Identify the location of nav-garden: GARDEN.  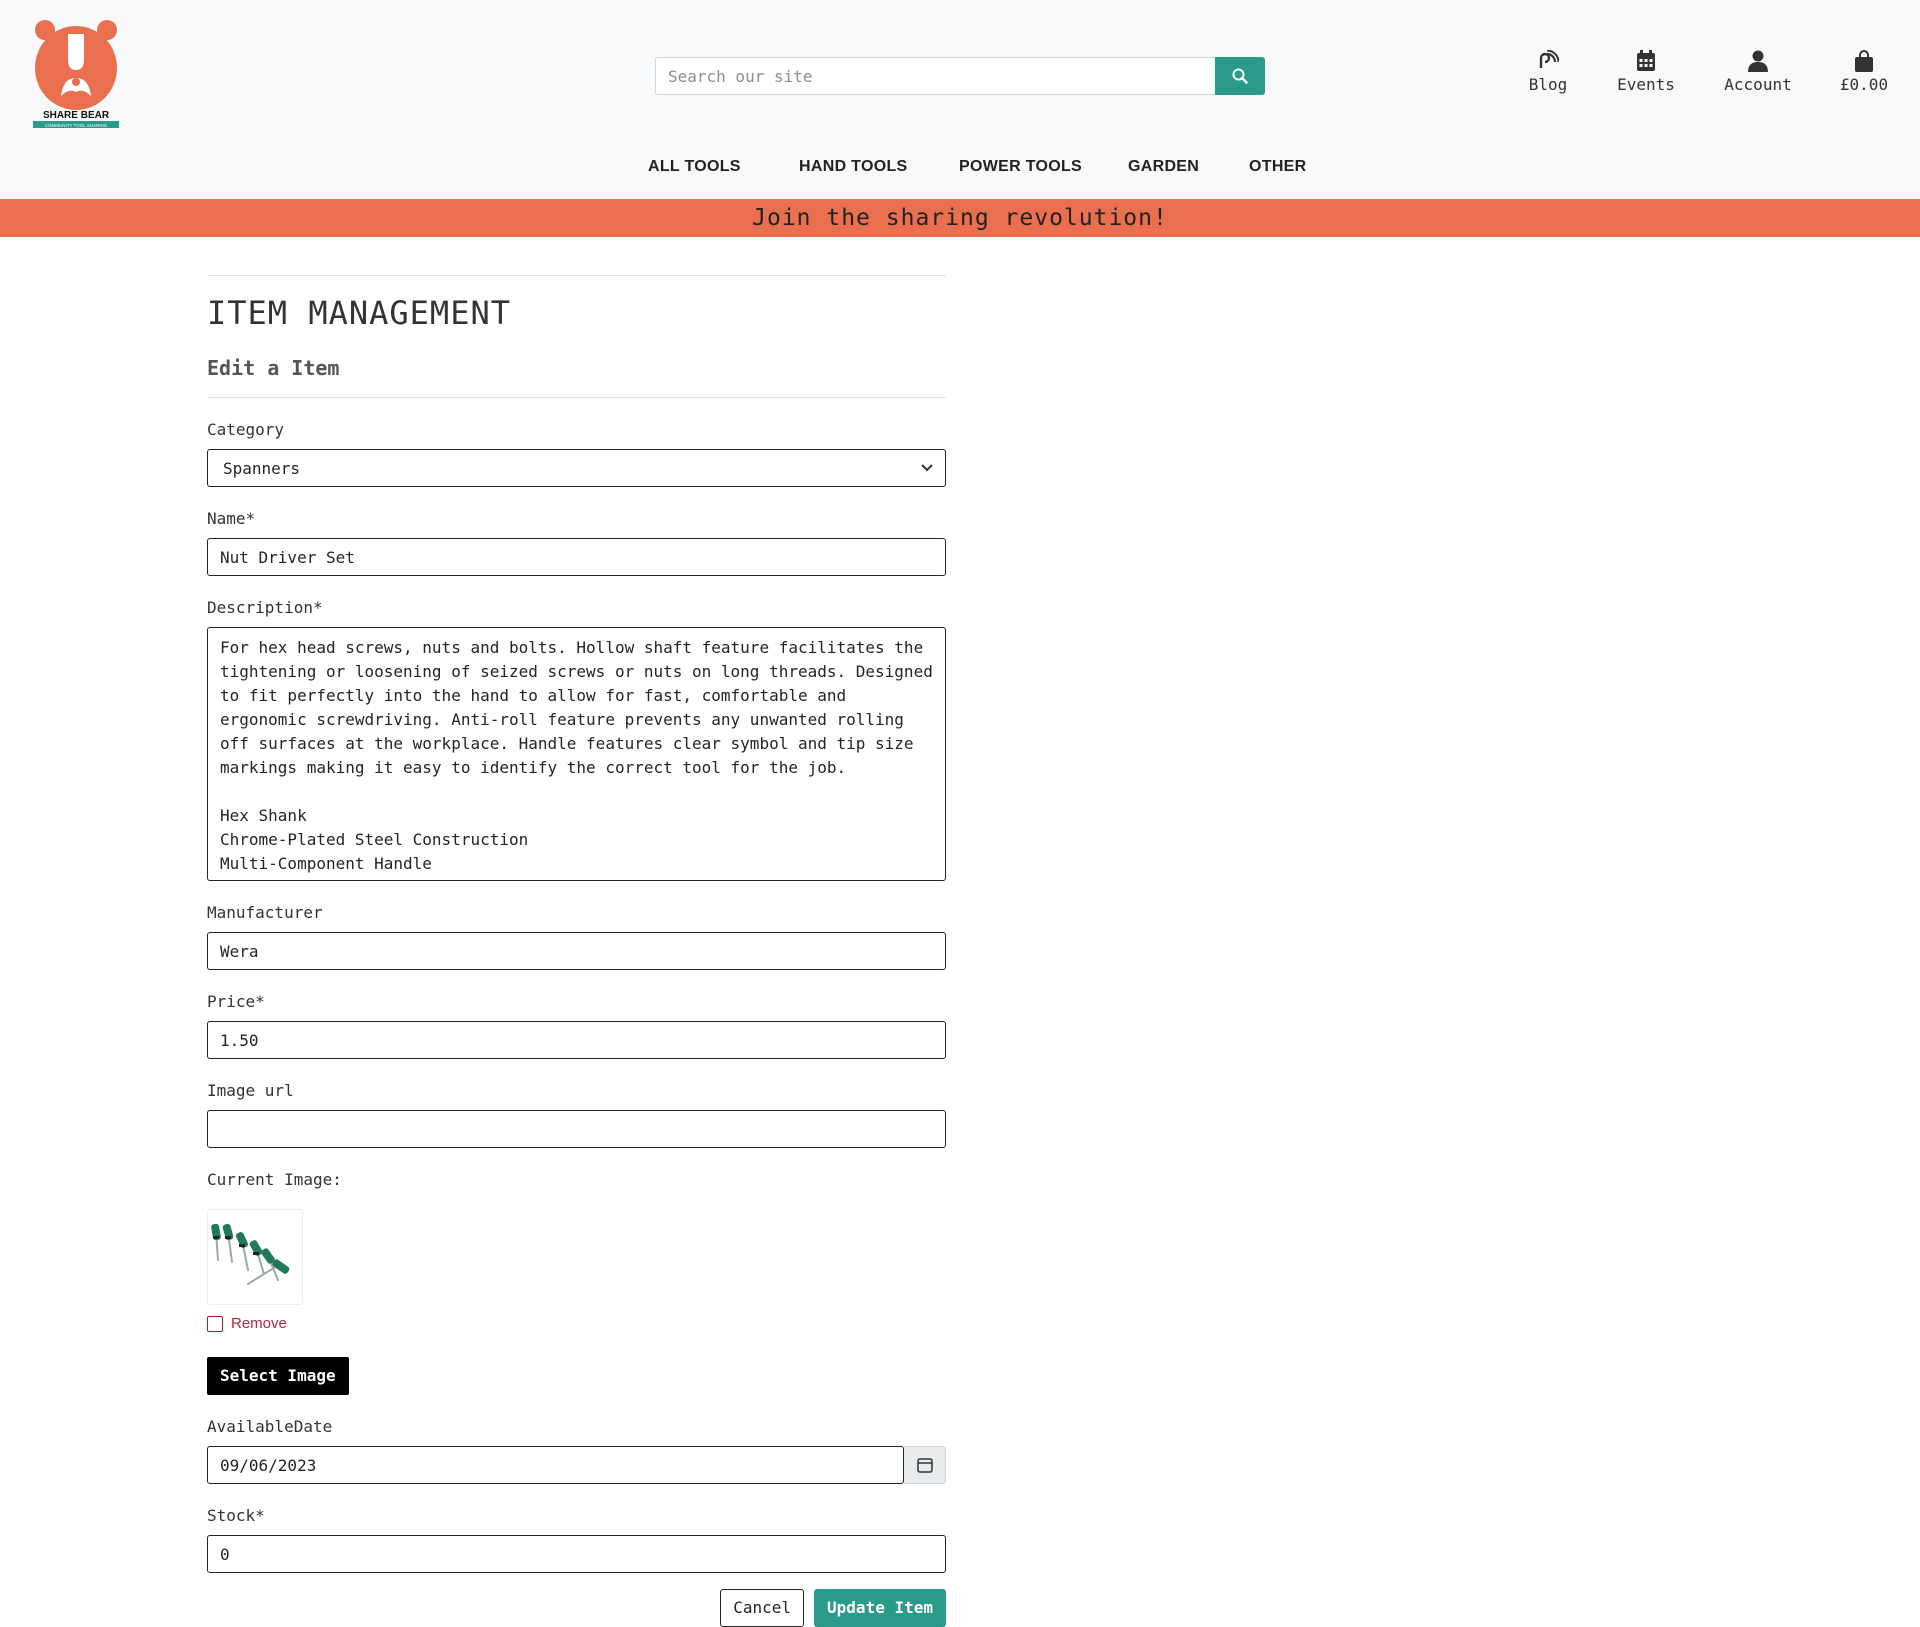
(1163, 167).